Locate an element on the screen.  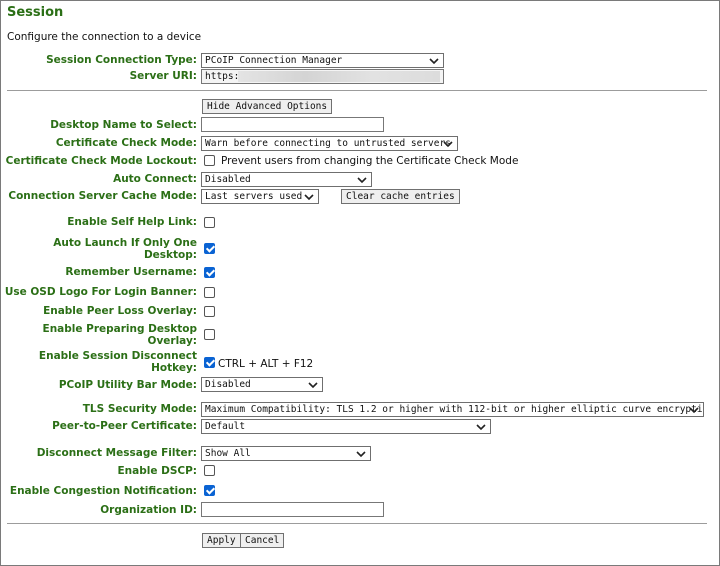
apply-button: Apply is located at coordinates (221, 540).